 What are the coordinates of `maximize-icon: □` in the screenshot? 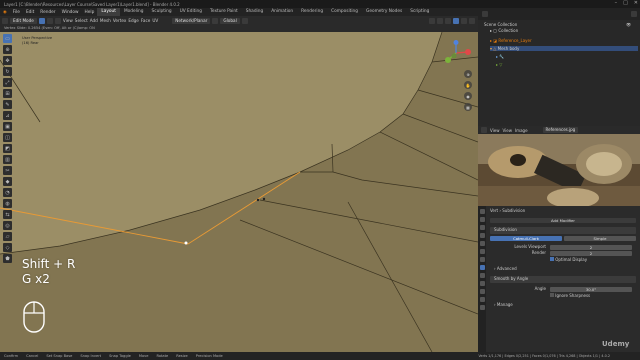 It's located at (625, 3).